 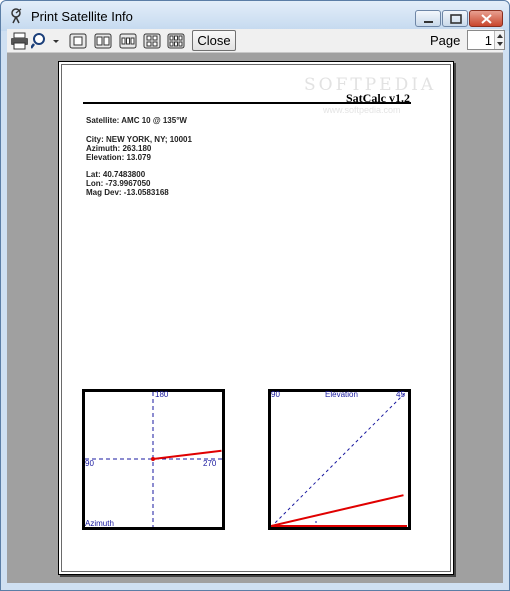 I want to click on elevation-label-right: 45, so click(x=400, y=394).